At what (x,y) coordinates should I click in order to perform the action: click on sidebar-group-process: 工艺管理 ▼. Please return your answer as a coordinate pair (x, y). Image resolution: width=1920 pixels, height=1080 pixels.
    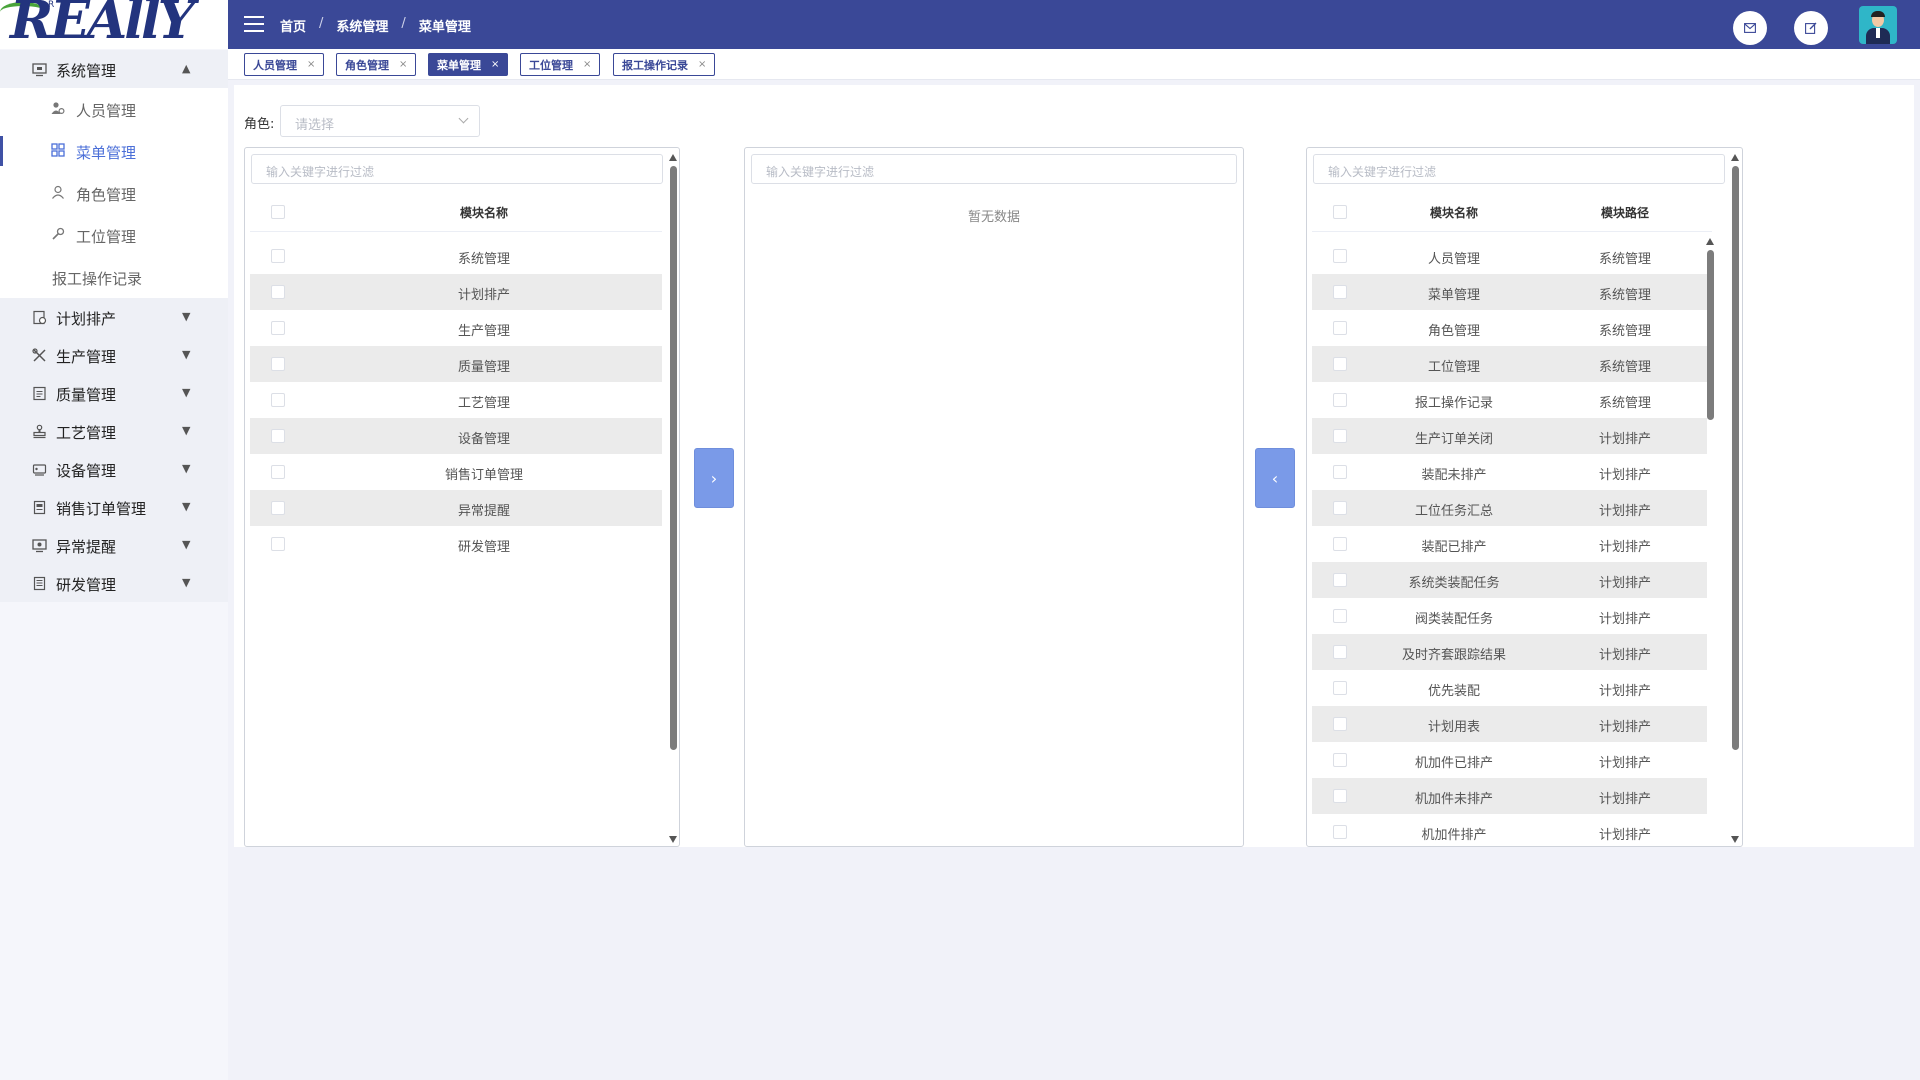
    Looking at the image, I should click on (114, 431).